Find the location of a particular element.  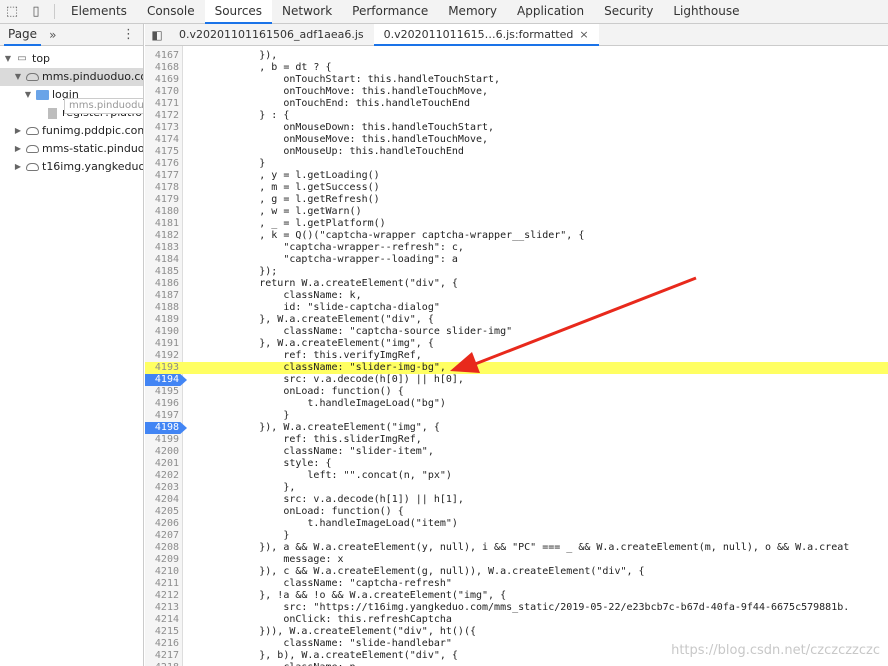

tab-page: Page is located at coordinates (23, 35).